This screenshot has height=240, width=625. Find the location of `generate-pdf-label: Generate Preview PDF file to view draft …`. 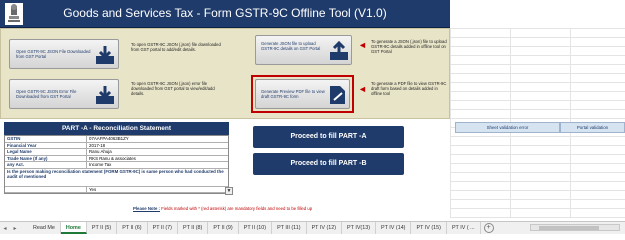

generate-pdf-label: Generate Preview PDF file to view draft … is located at coordinates (293, 94).